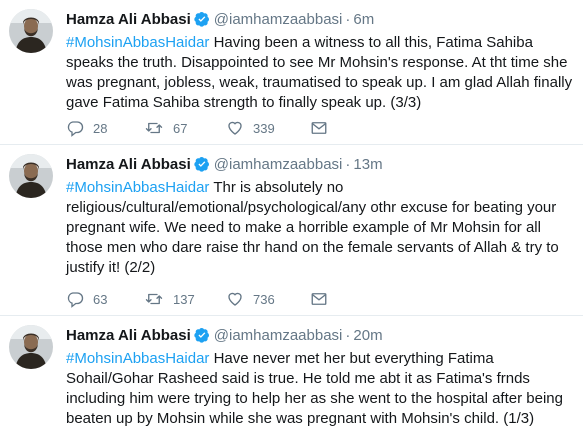  I want to click on retweet-button: 67, so click(185, 128).